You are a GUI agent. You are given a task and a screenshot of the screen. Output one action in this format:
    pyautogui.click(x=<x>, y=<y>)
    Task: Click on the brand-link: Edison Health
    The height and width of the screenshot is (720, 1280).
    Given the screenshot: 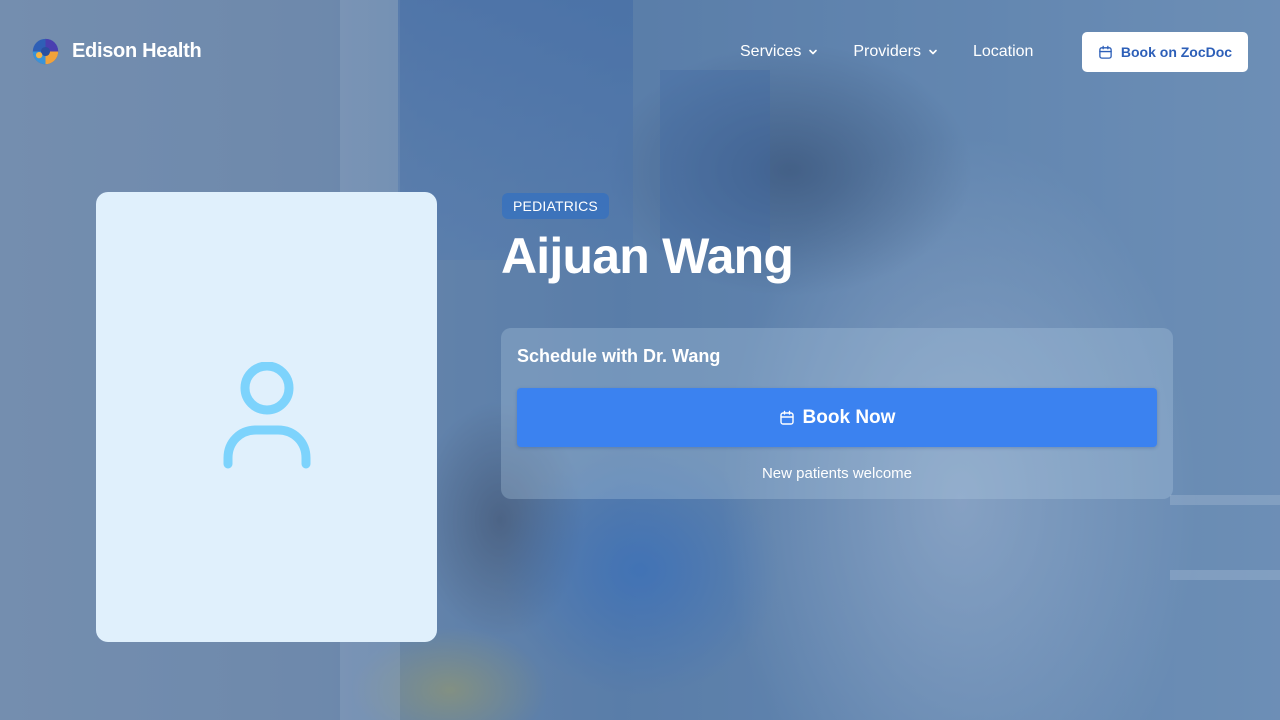 What is the action you would take?
    pyautogui.click(x=116, y=51)
    